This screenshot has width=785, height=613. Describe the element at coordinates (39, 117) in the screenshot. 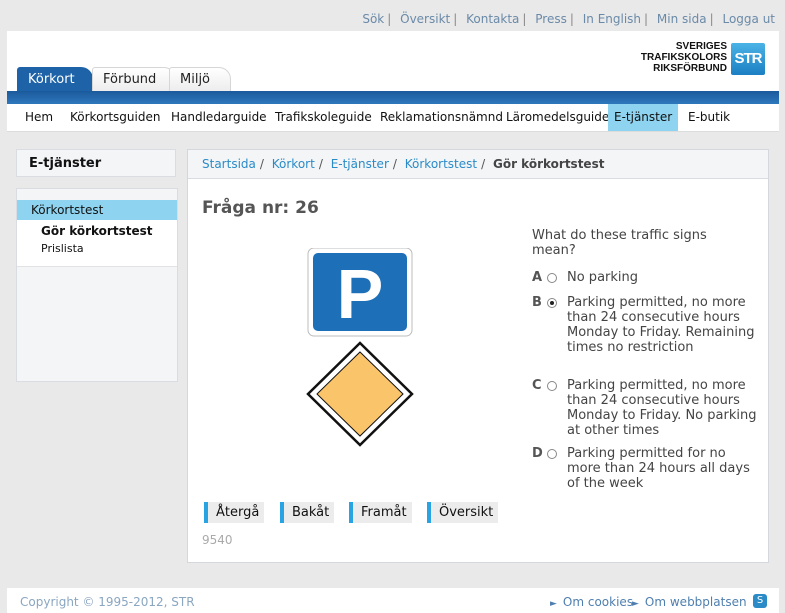

I see `subnav-hem: Hem` at that location.